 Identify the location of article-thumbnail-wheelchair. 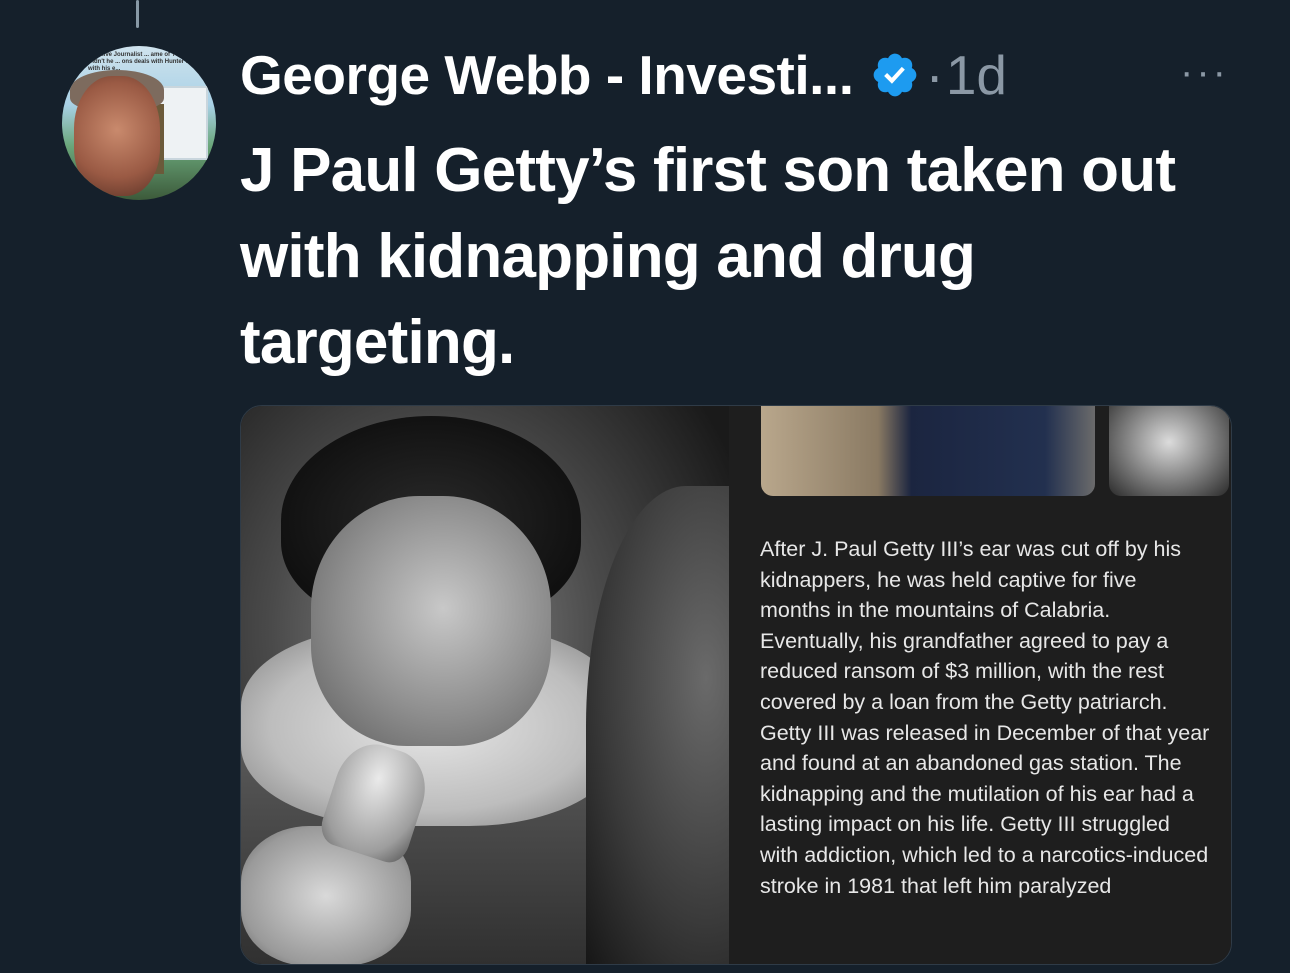
(928, 451).